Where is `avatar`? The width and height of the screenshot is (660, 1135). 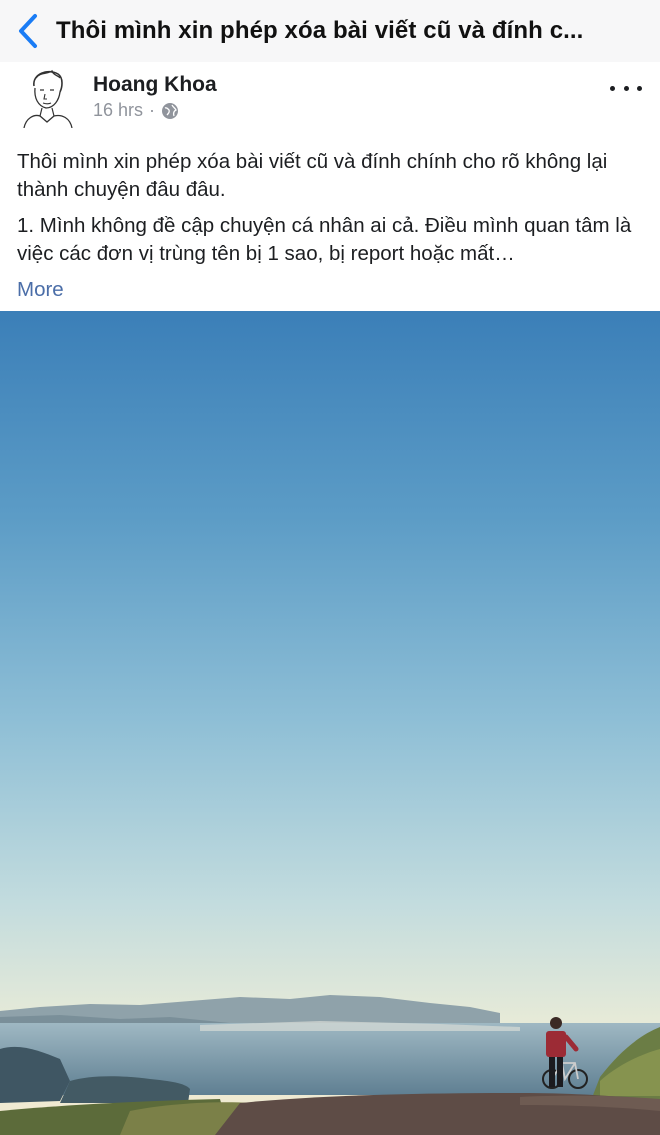 avatar is located at coordinates (47, 97).